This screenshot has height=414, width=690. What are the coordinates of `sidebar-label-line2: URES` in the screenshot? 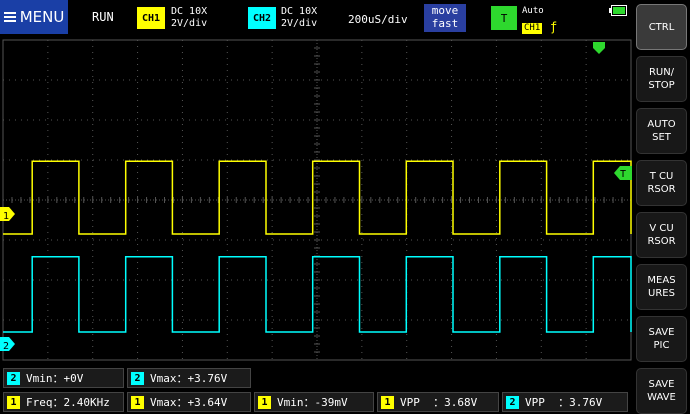 It's located at (661, 293).